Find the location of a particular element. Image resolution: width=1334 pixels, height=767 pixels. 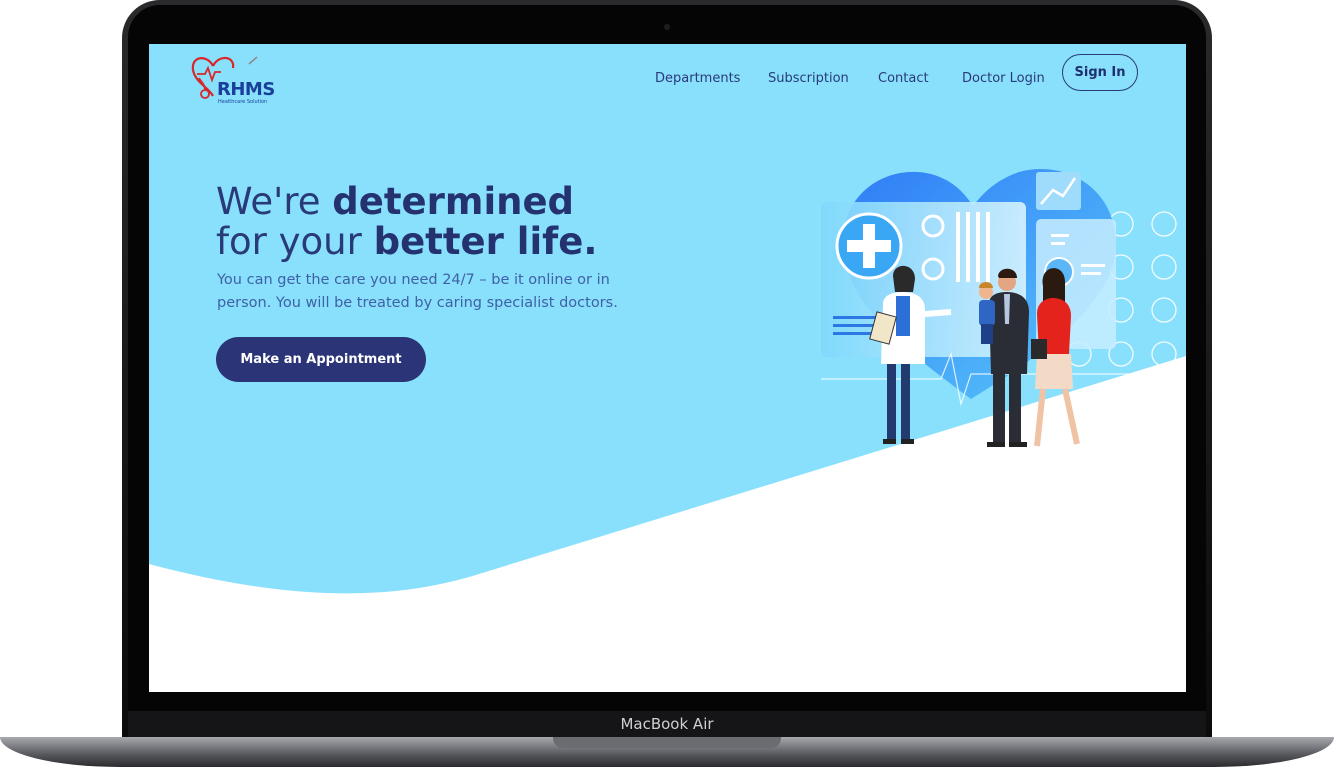

logo-tagline: Healthcare Solution is located at coordinates (243, 102).